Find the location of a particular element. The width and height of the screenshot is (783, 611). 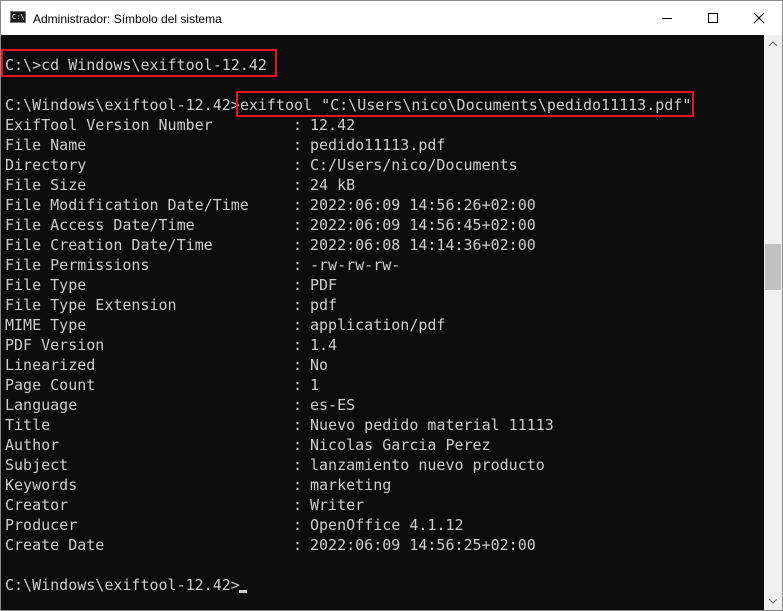

field-value: -rw-rw-rw- is located at coordinates (355, 265).